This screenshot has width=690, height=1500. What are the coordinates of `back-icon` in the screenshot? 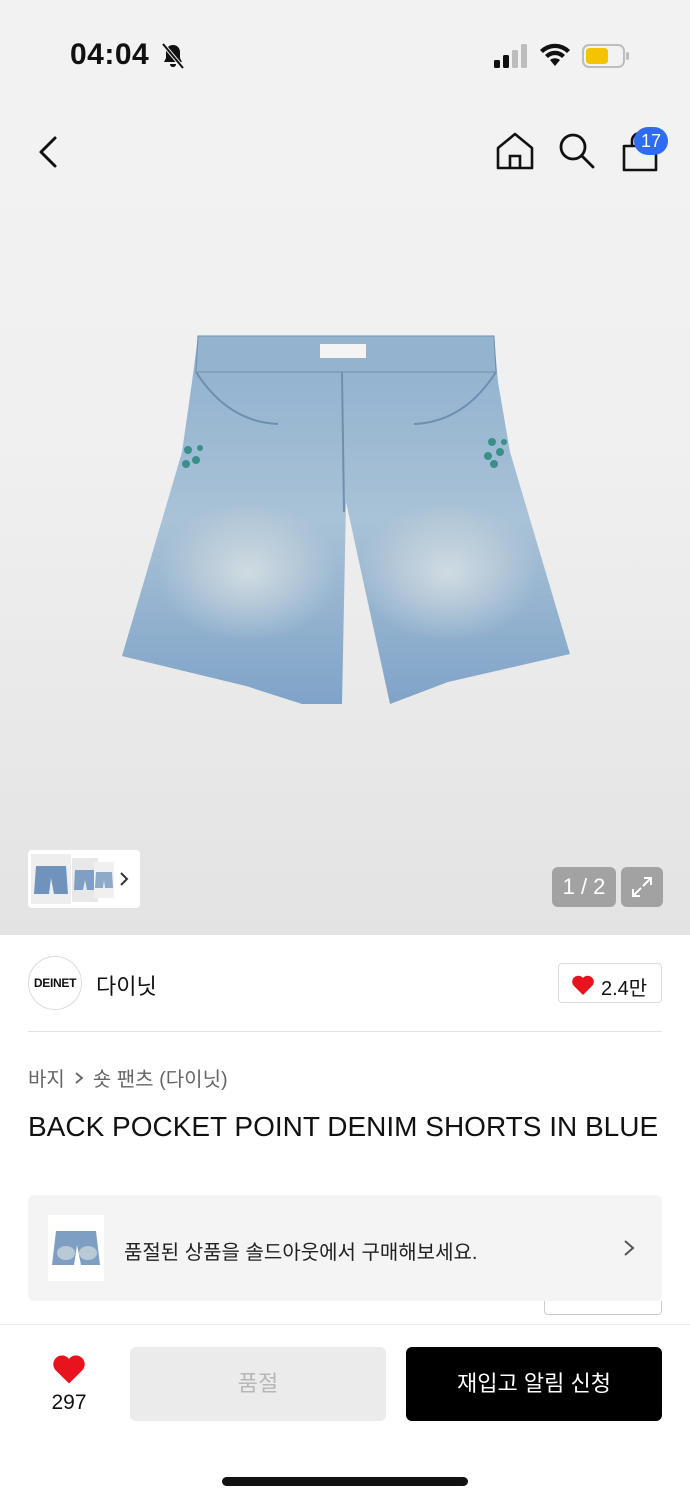 It's located at (50, 152).